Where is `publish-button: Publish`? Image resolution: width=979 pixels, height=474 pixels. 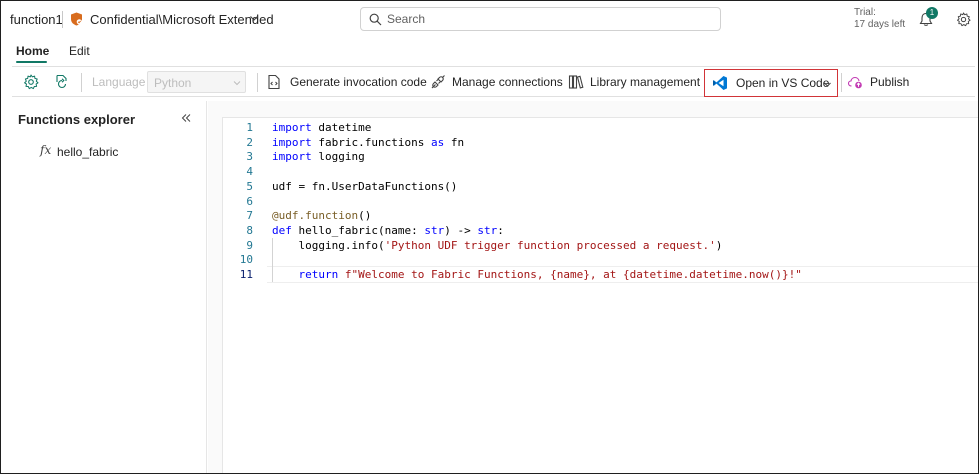
publish-button: Publish is located at coordinates (882, 81).